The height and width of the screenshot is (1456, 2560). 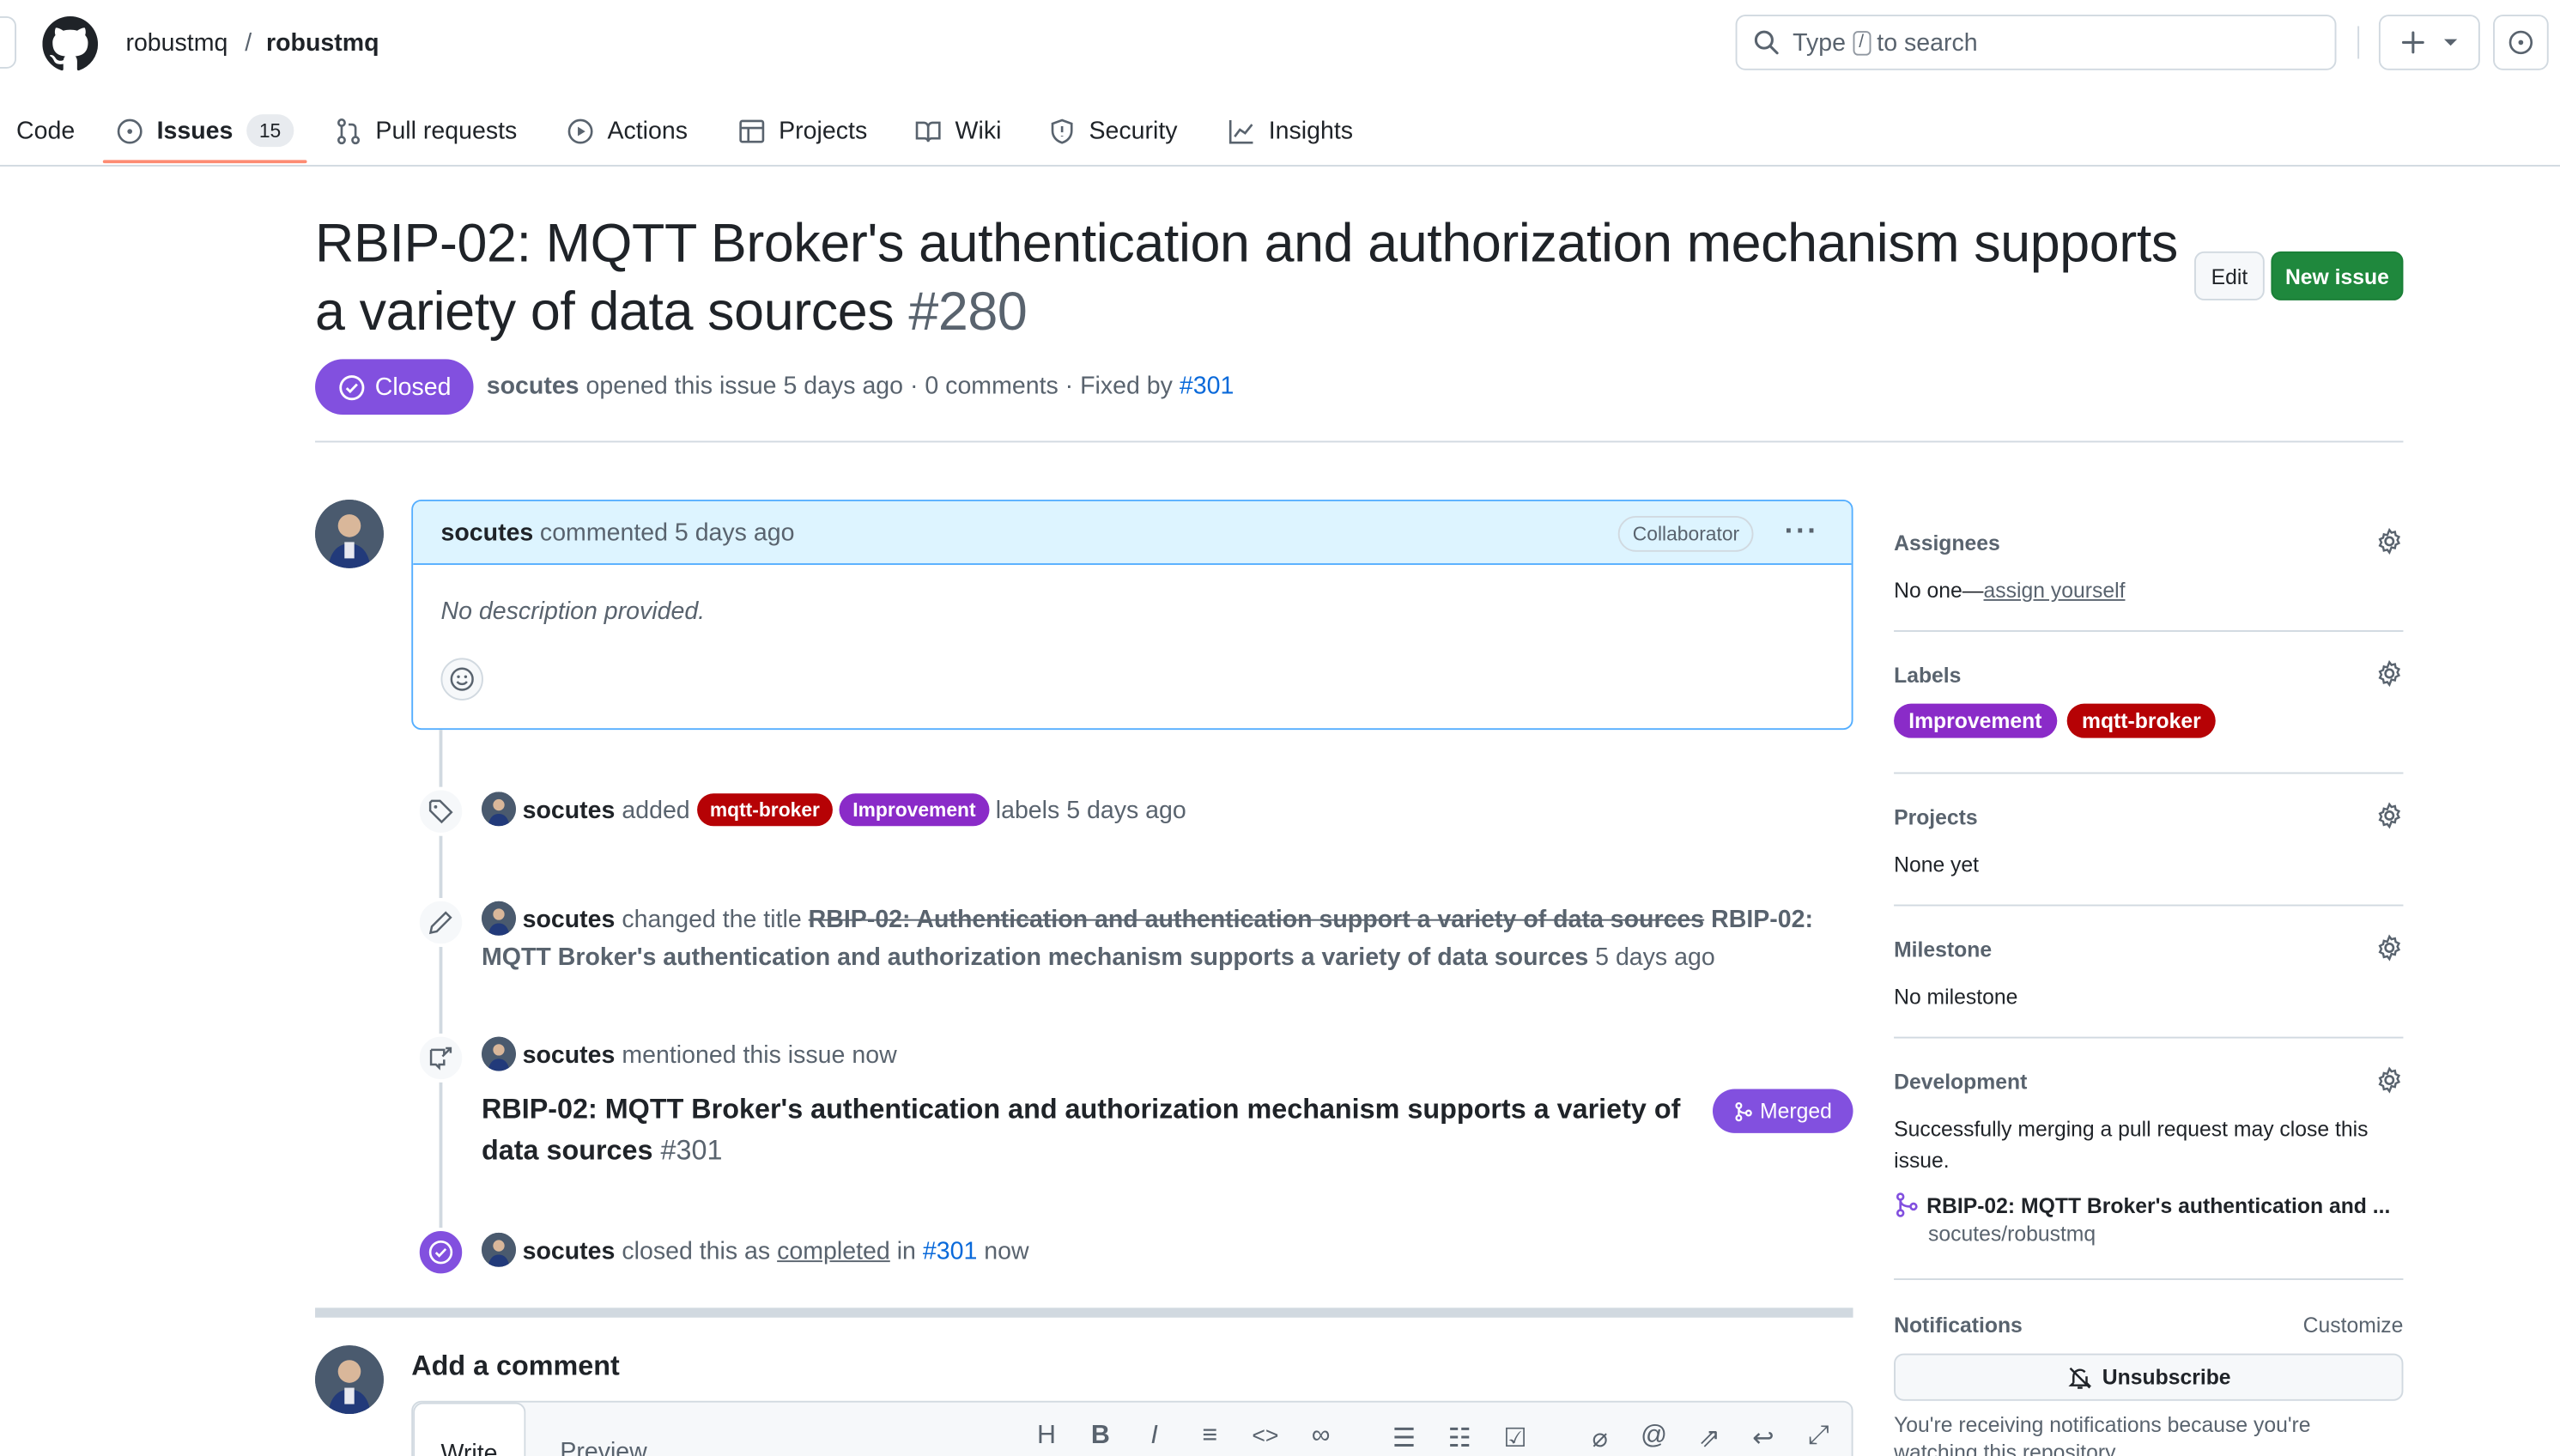 I want to click on unsubscribe-button: Unsubscribe, so click(x=2149, y=1377).